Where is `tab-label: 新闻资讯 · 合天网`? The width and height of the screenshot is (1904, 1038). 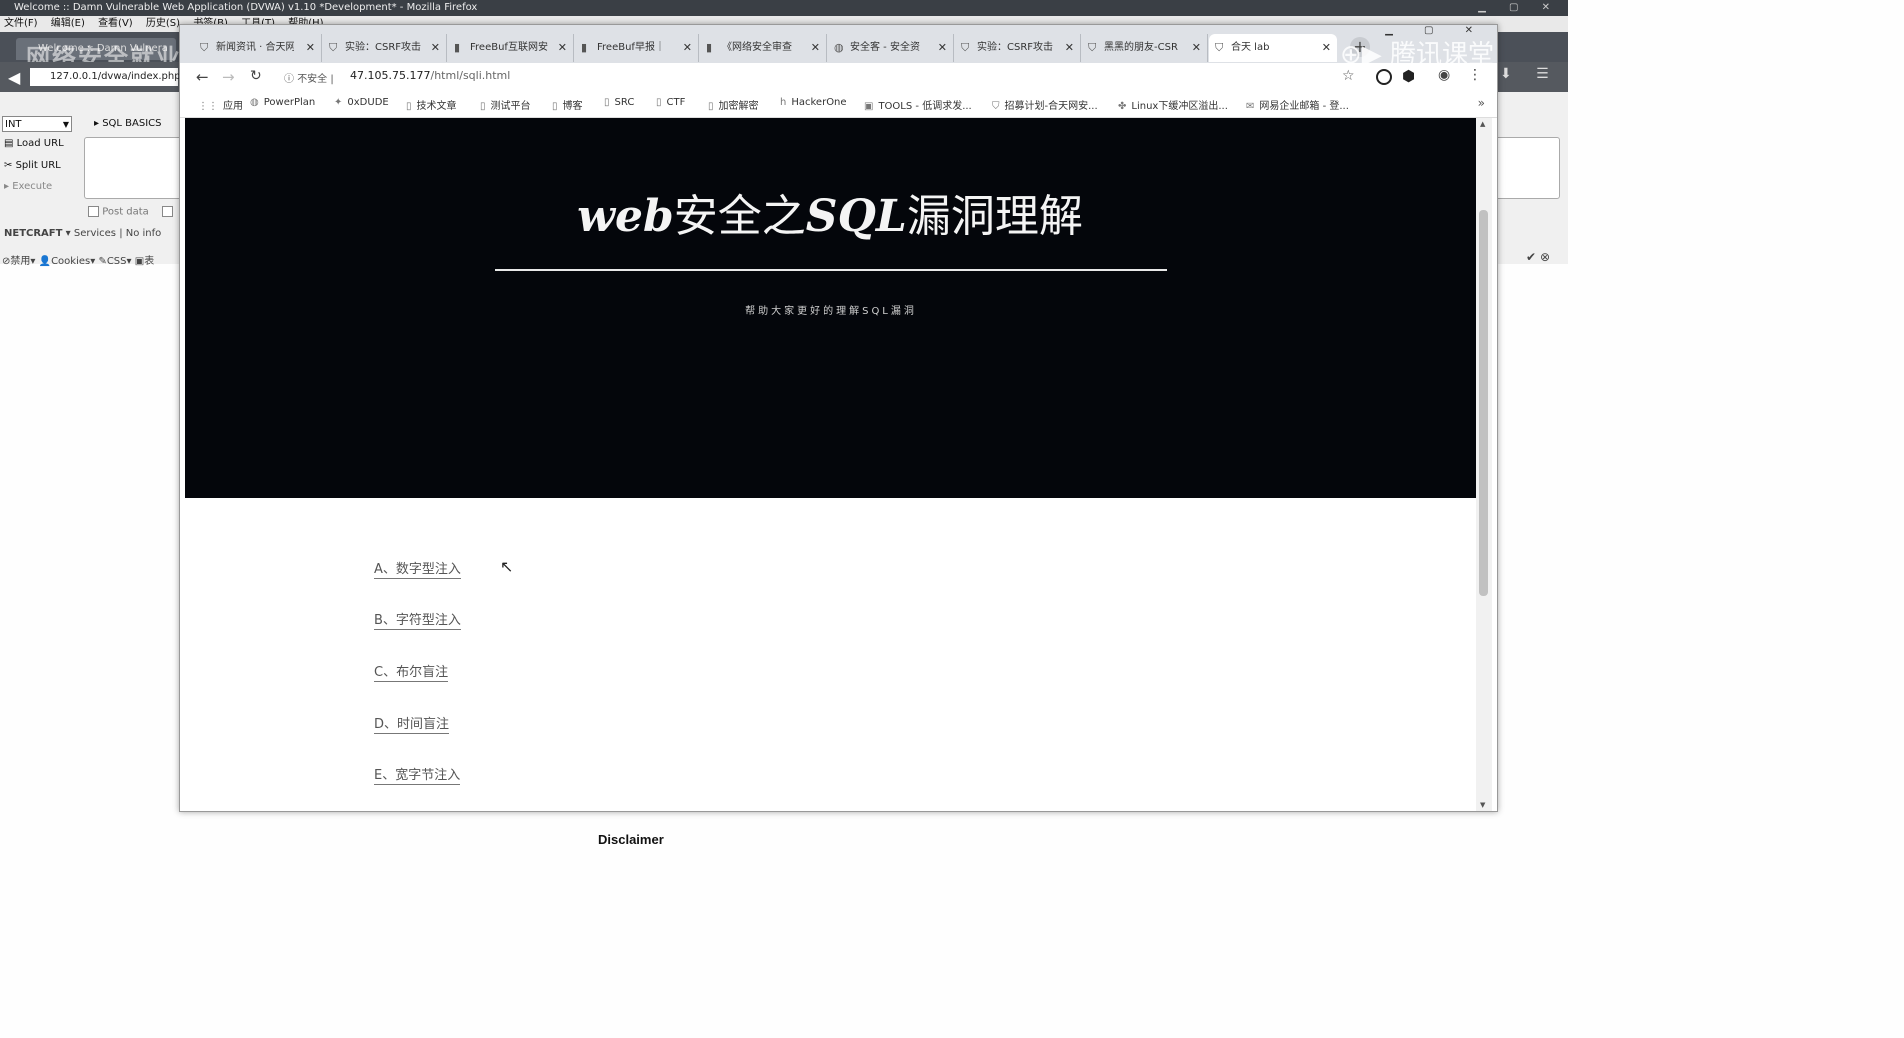
tab-label: 新闻资讯 · 合天网 is located at coordinates (255, 47).